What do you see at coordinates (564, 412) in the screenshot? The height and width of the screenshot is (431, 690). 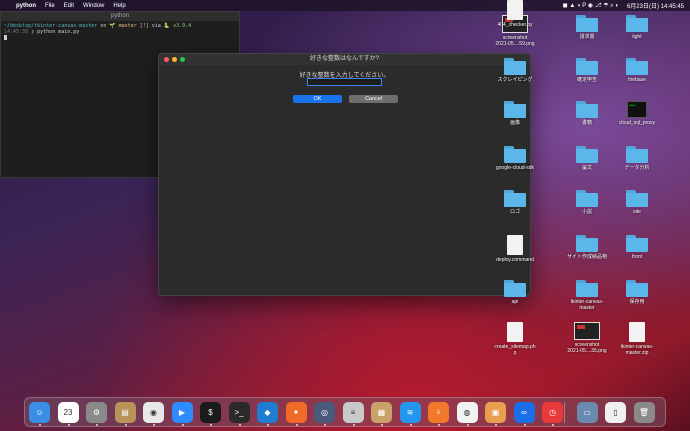 I see `dock-separator` at bounding box center [564, 412].